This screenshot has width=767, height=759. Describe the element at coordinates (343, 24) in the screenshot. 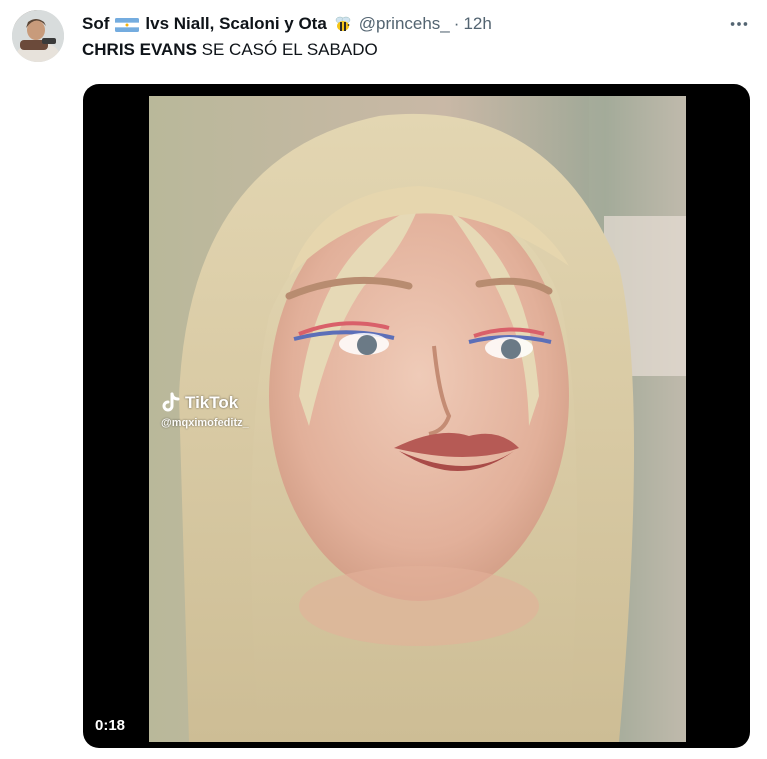

I see `bee-icon` at that location.